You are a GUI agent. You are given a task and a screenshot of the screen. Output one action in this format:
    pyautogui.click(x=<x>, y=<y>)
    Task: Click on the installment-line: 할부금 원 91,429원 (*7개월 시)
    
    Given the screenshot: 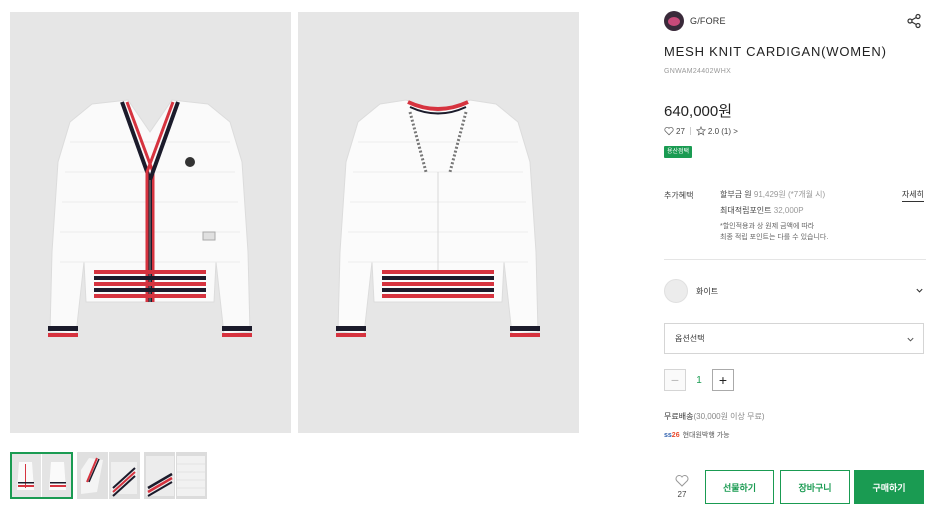 What is the action you would take?
    pyautogui.click(x=810, y=194)
    